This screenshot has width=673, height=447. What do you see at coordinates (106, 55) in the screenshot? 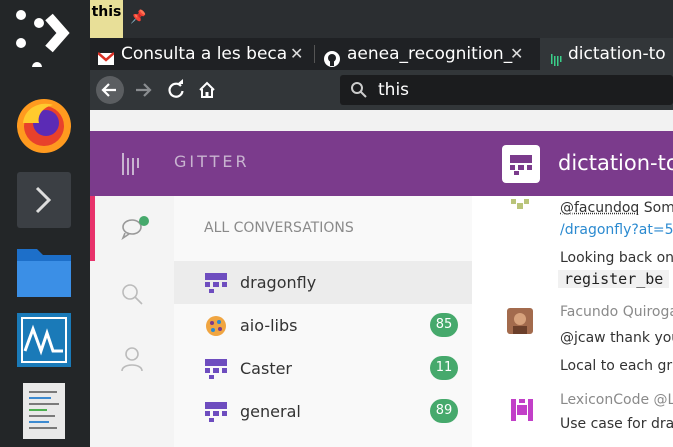
I see `gmail-icon` at bounding box center [106, 55].